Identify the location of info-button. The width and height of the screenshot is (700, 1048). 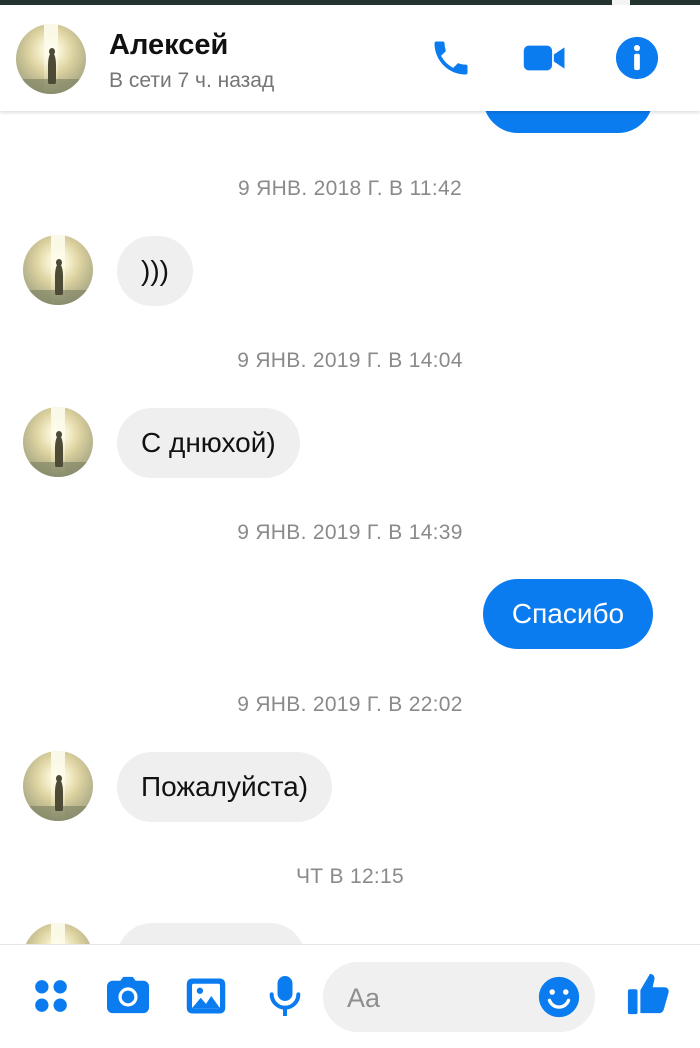
(637, 58).